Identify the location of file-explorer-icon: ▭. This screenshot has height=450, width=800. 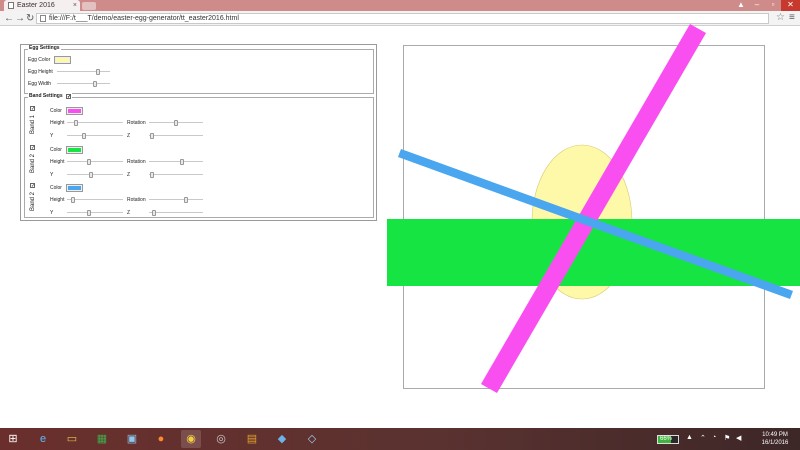
(72, 439).